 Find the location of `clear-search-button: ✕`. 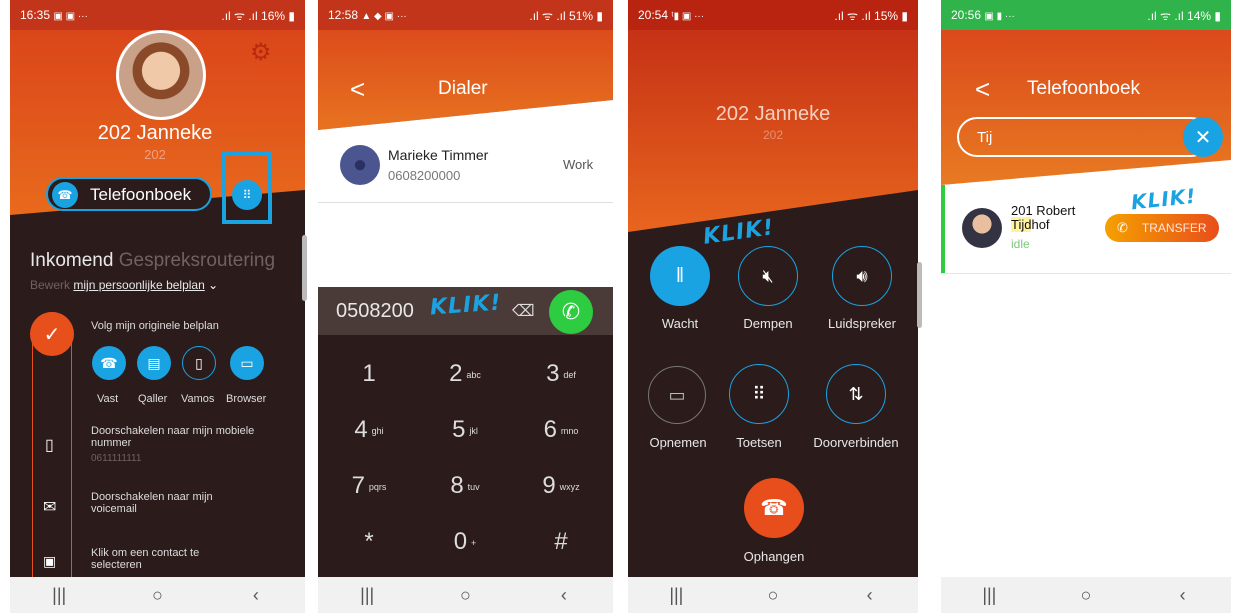

clear-search-button: ✕ is located at coordinates (1203, 137).